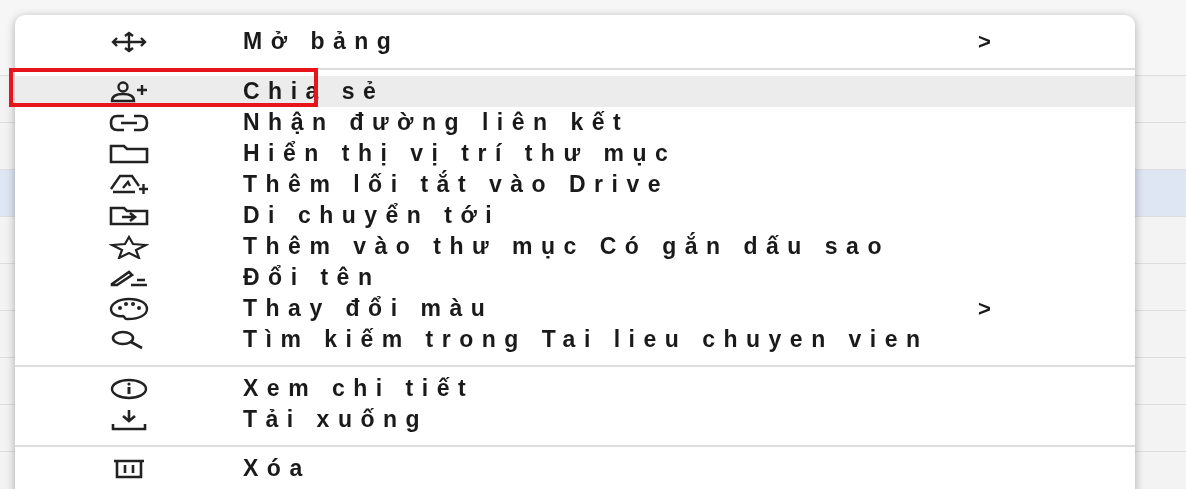 This screenshot has height=489, width=1186. What do you see at coordinates (575, 246) in the screenshot?
I see `menu-item: Thêm vào thư mục Có gắn dấu sao` at bounding box center [575, 246].